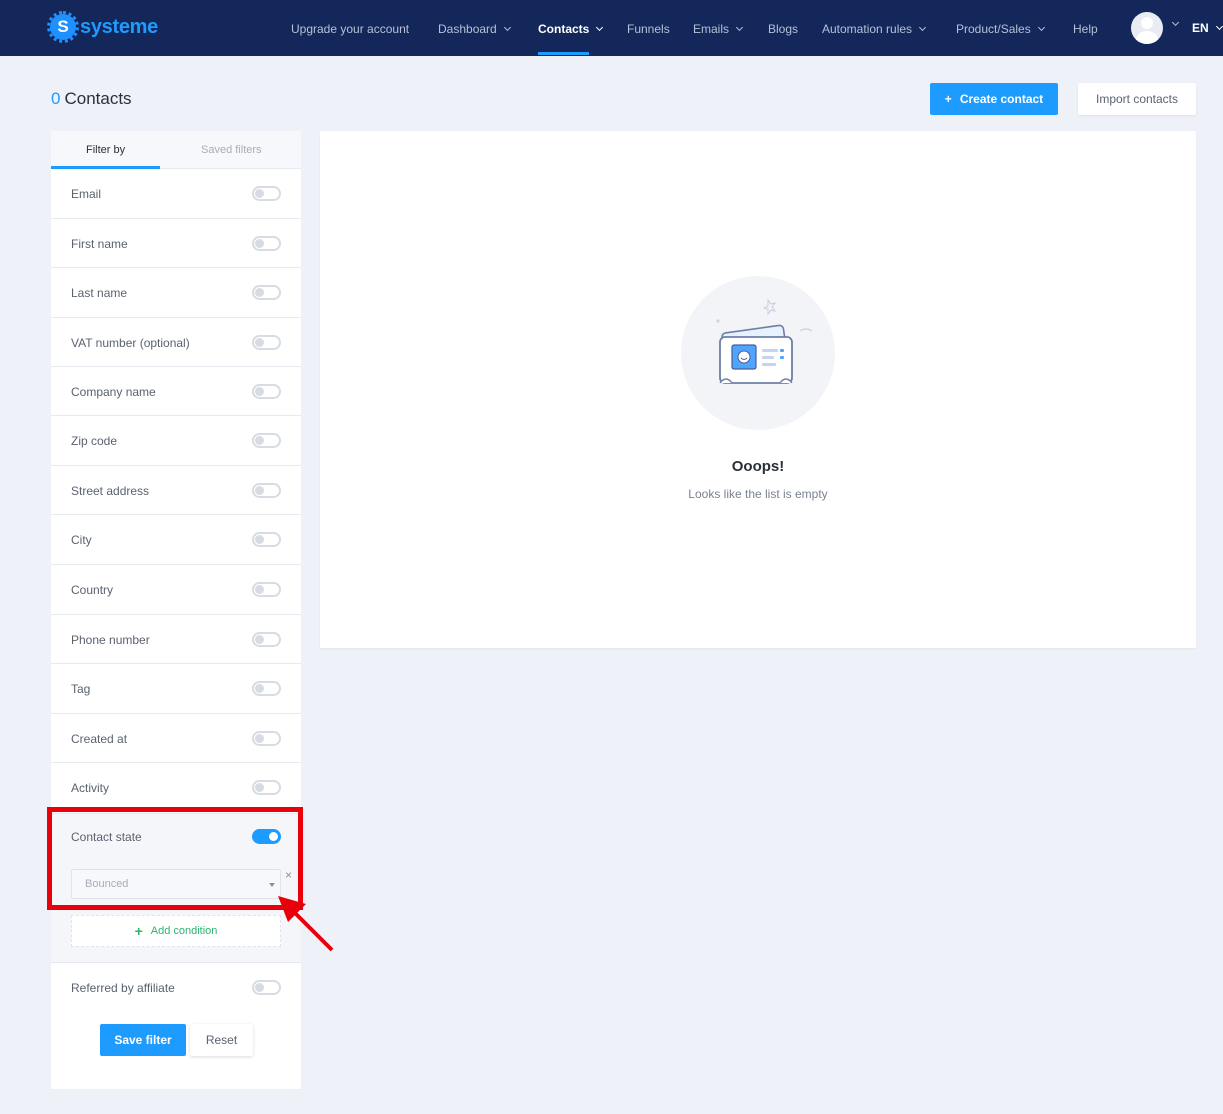  Describe the element at coordinates (176, 988) in the screenshot. I see `filter-row-referred-by-affiliate: Referred by affiliate` at that location.